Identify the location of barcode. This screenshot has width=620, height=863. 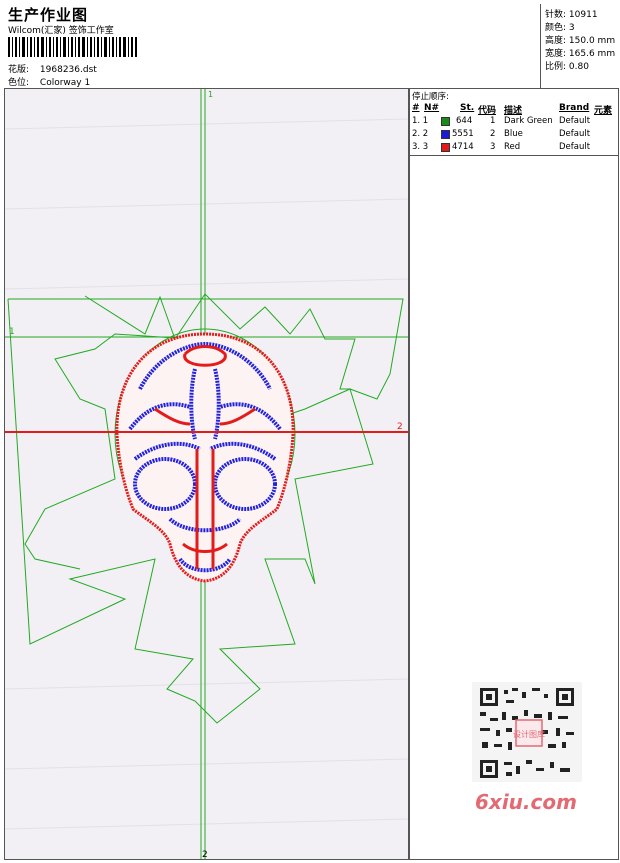
(72, 47).